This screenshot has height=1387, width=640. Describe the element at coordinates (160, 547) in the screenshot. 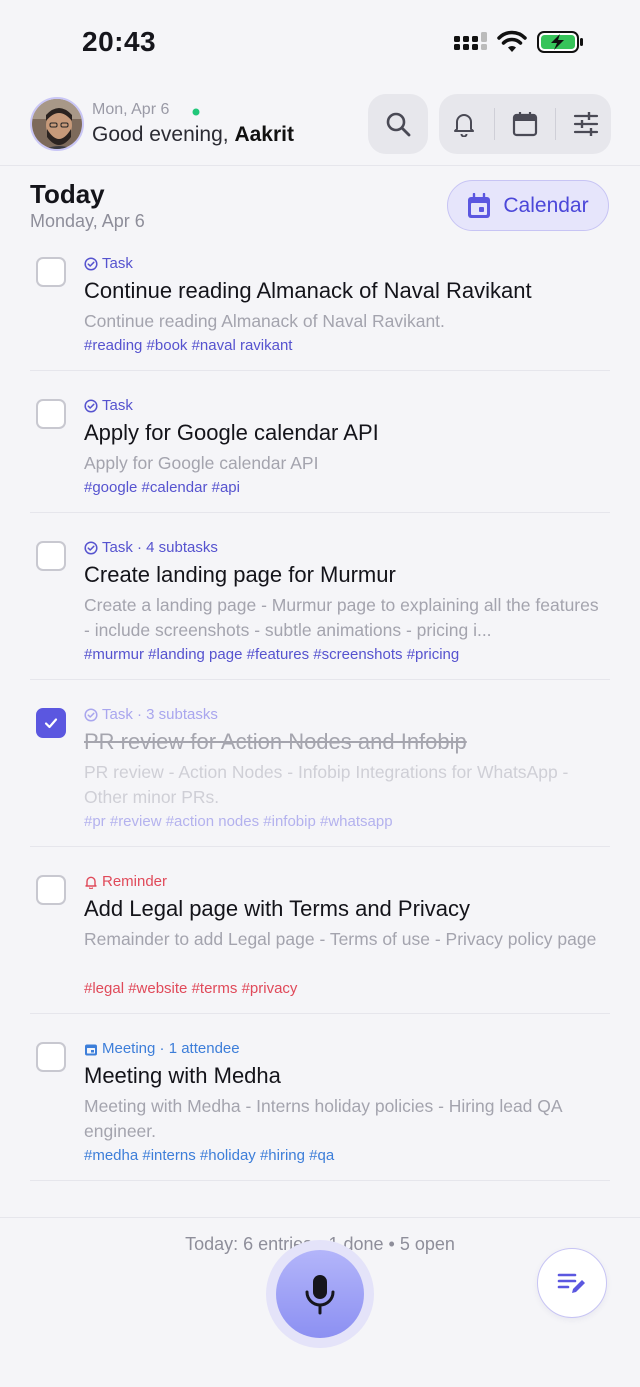

I see `item-meta-text: Task · 4 subtasks` at that location.